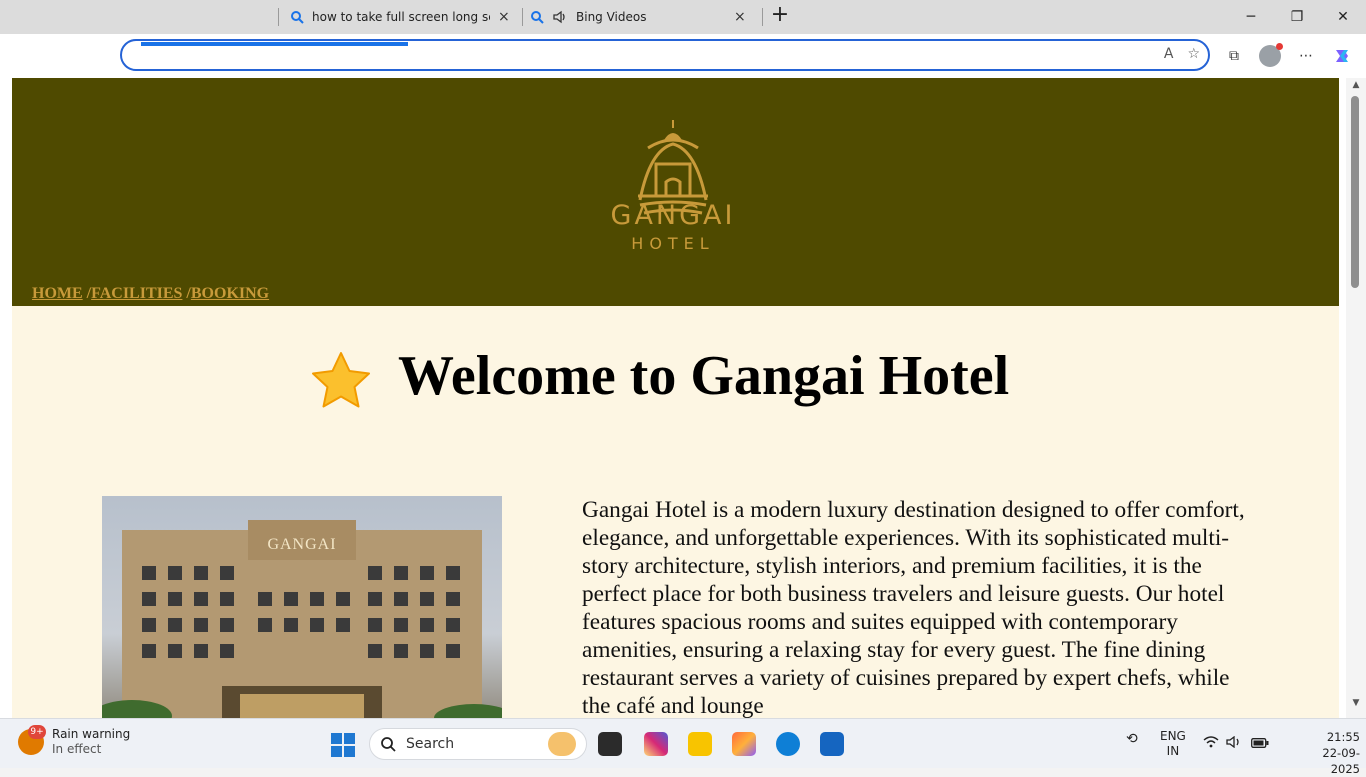  Describe the element at coordinates (230, 293) in the screenshot. I see `nav-booking-link: BOOKING` at that location.